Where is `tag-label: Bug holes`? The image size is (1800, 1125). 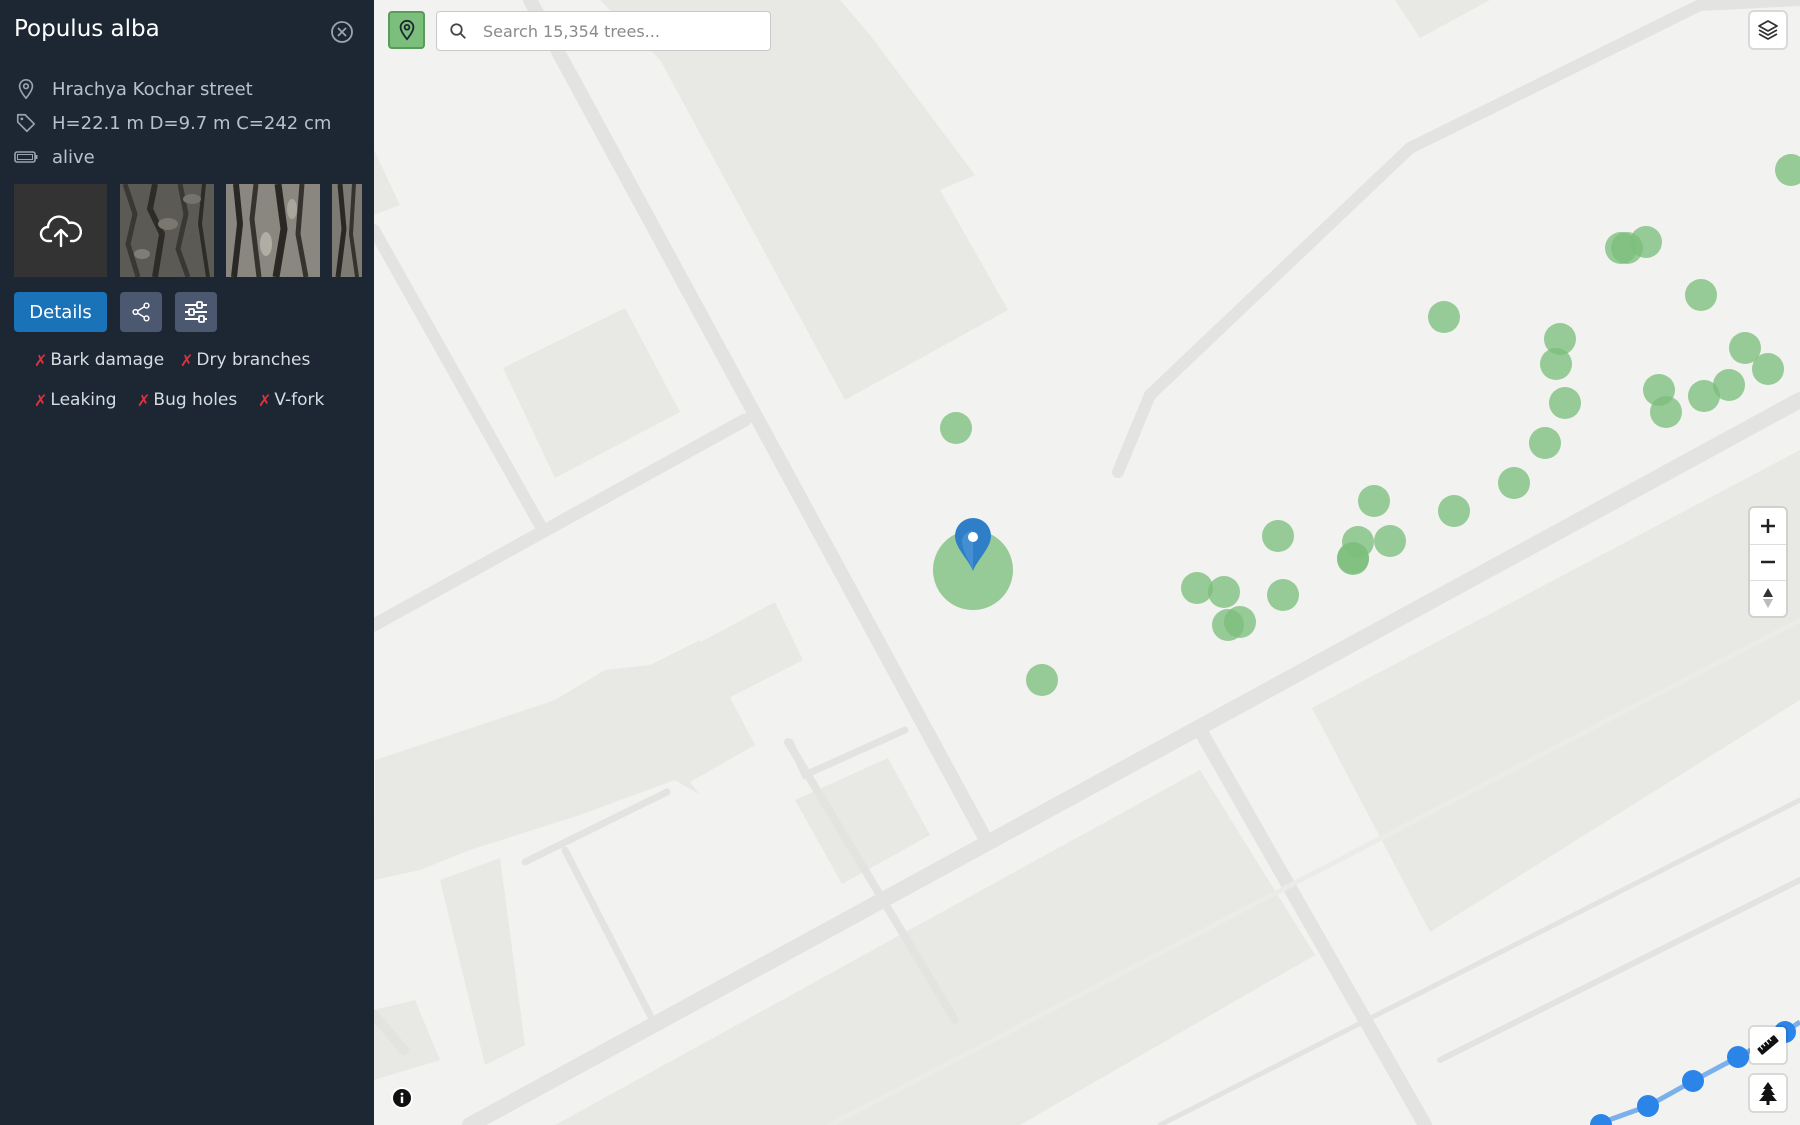 tag-label: Bug holes is located at coordinates (195, 400).